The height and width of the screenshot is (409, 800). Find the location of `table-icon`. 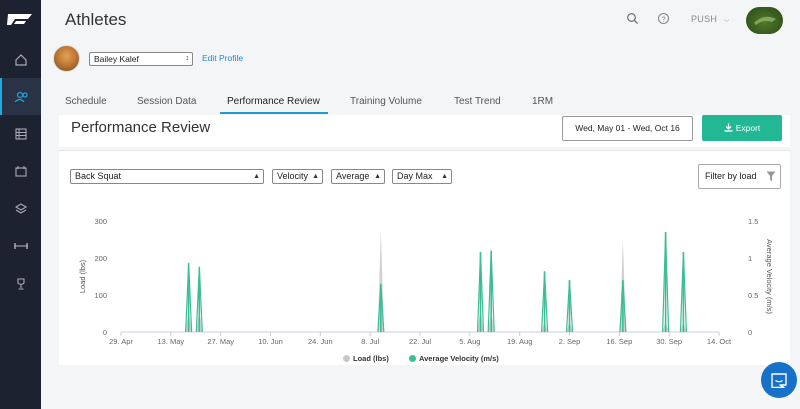

table-icon is located at coordinates (20, 133).